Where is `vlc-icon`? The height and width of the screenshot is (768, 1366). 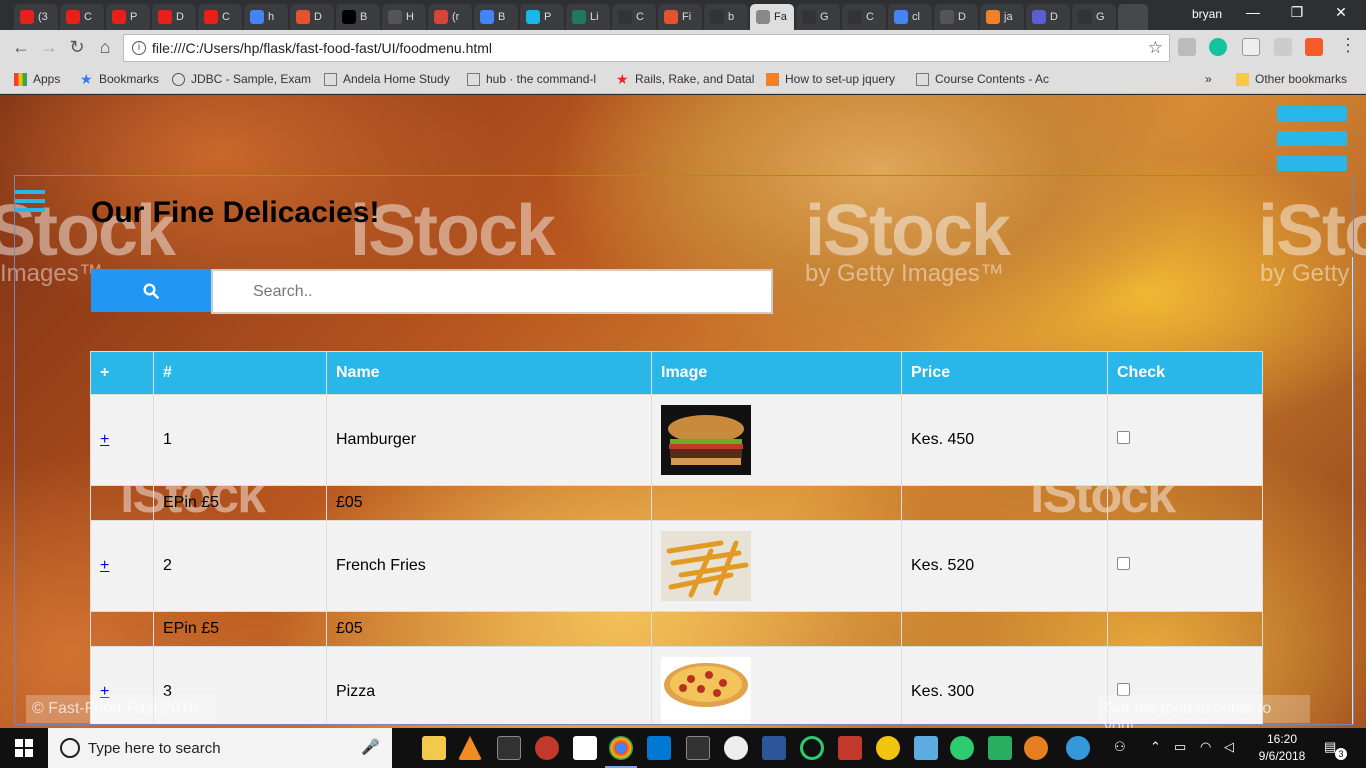 vlc-icon is located at coordinates (470, 748).